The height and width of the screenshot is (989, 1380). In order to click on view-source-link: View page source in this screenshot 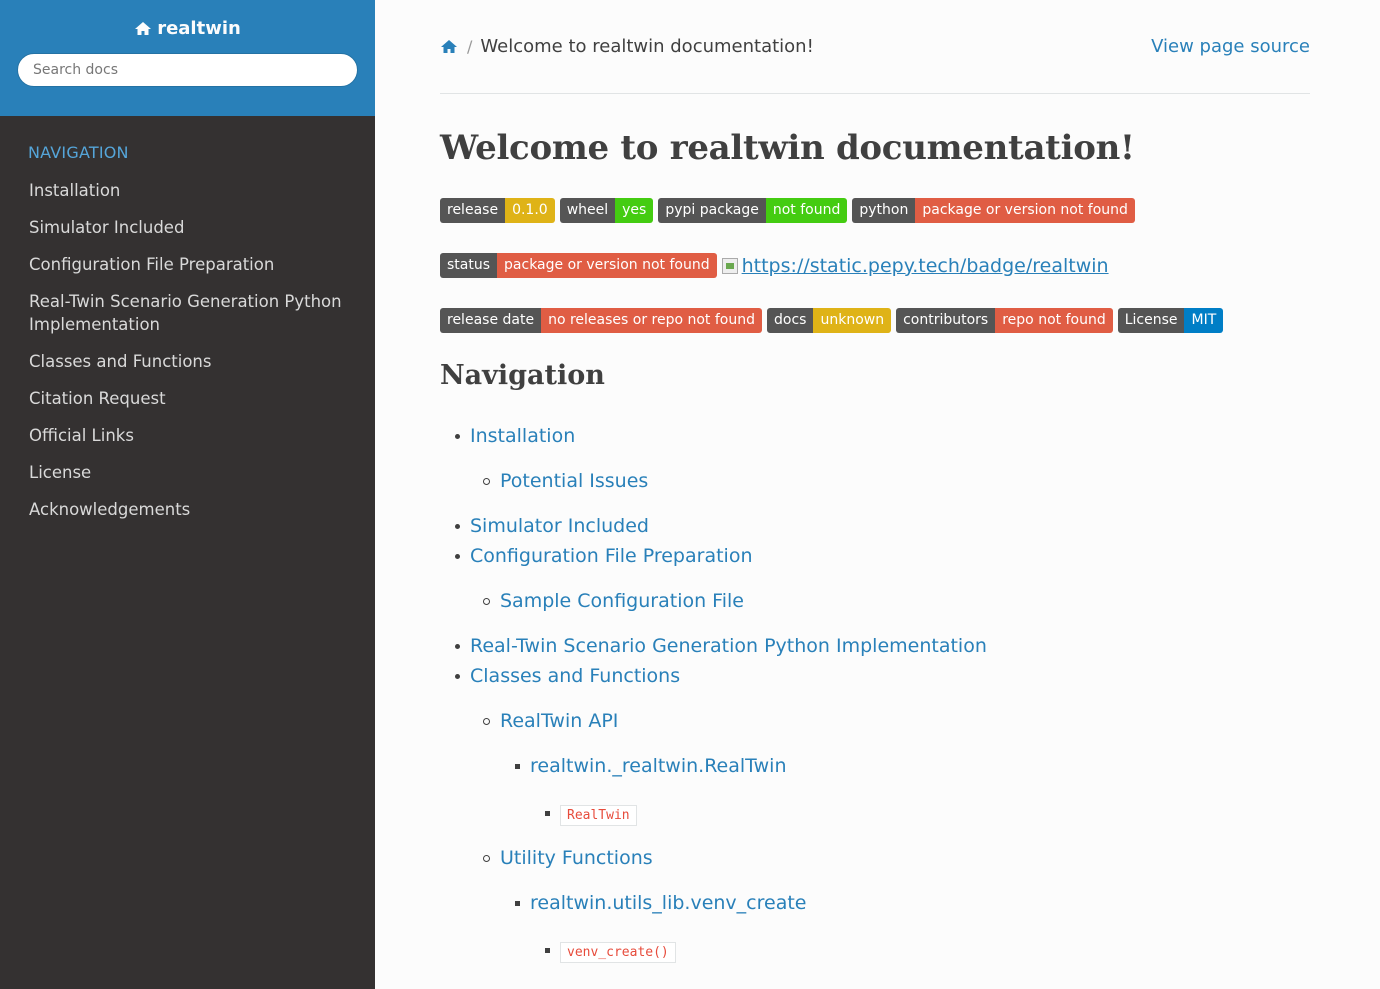, I will do `click(1230, 46)`.